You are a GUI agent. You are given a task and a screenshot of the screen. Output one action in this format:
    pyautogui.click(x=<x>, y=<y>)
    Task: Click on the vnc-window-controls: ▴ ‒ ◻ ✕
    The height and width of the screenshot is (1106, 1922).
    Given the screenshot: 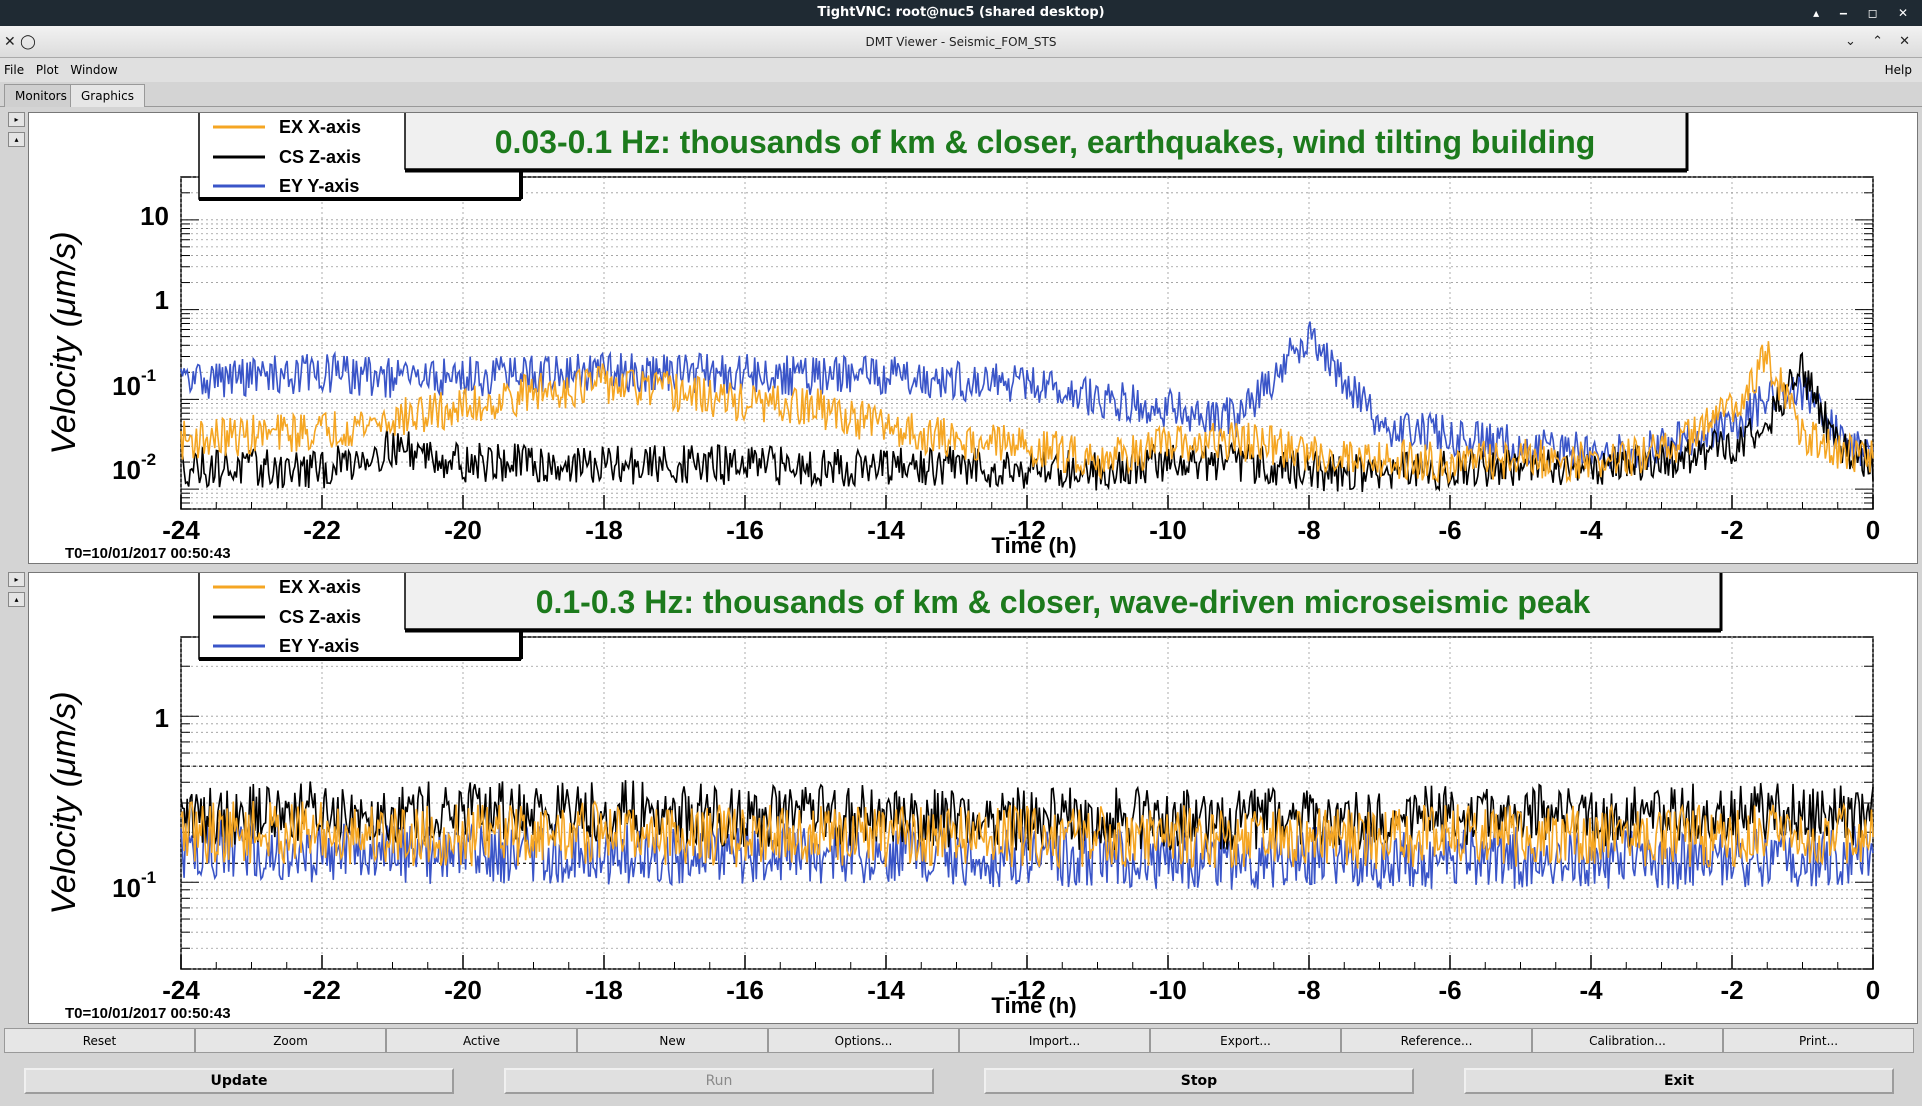 What is the action you would take?
    pyautogui.click(x=1864, y=13)
    